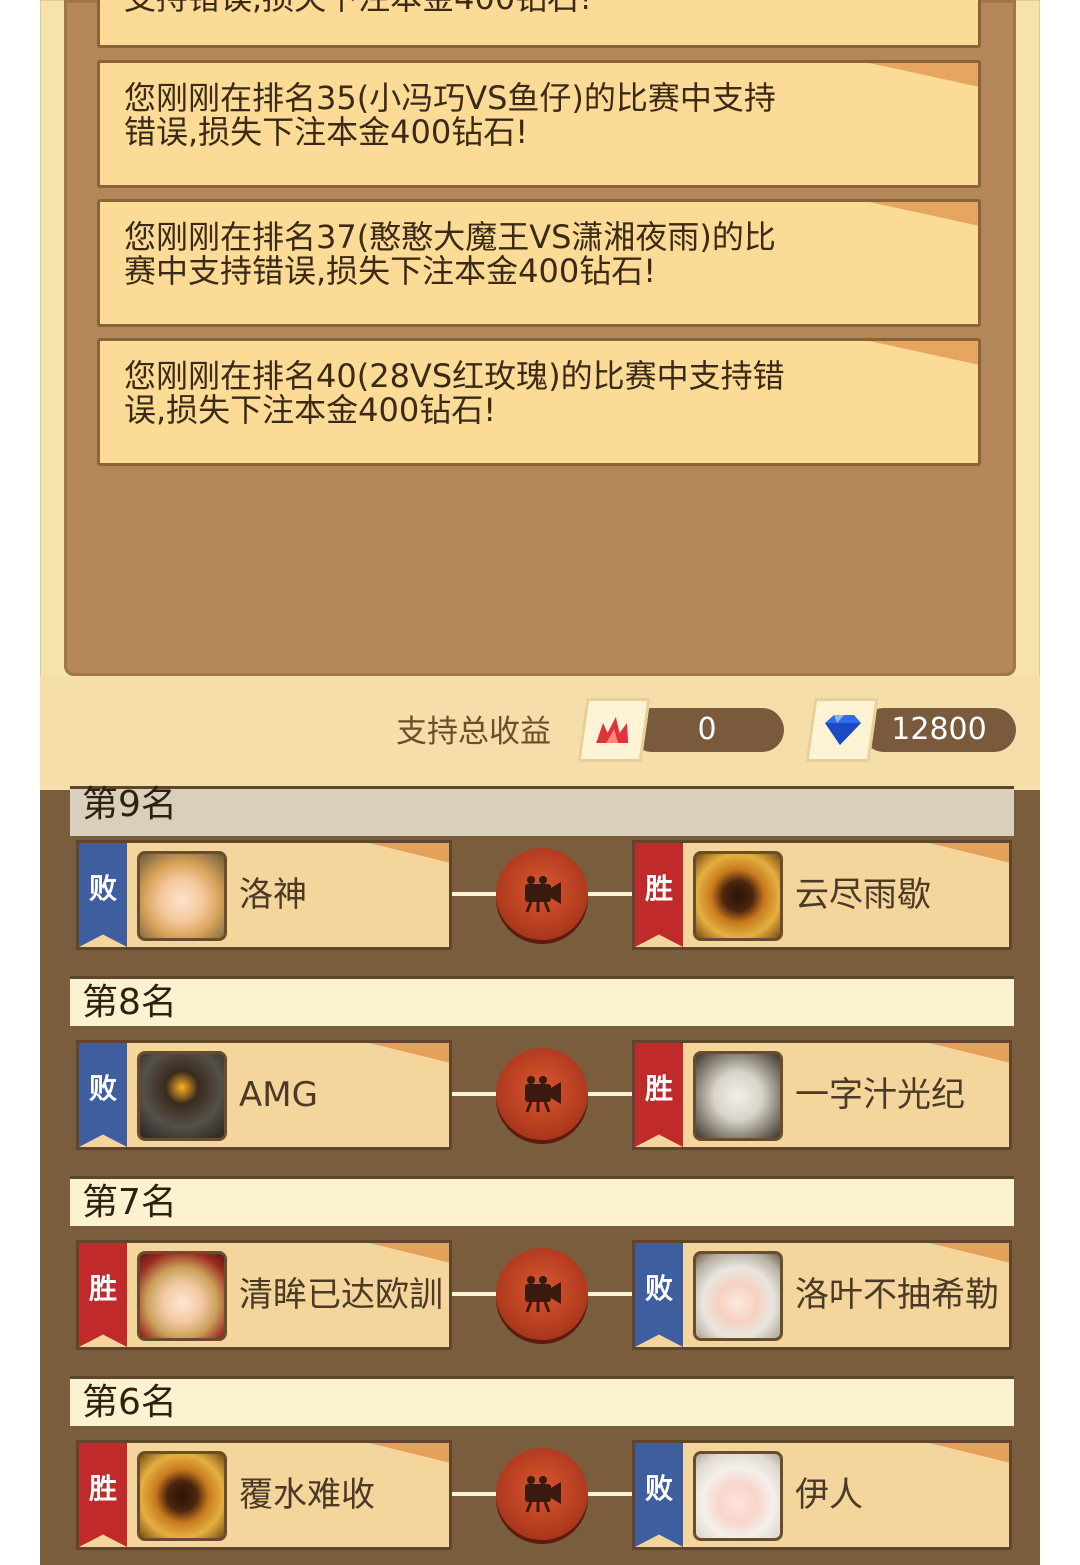 The image size is (1080, 1565). I want to click on rank-header: 第6名, so click(542, 1401).